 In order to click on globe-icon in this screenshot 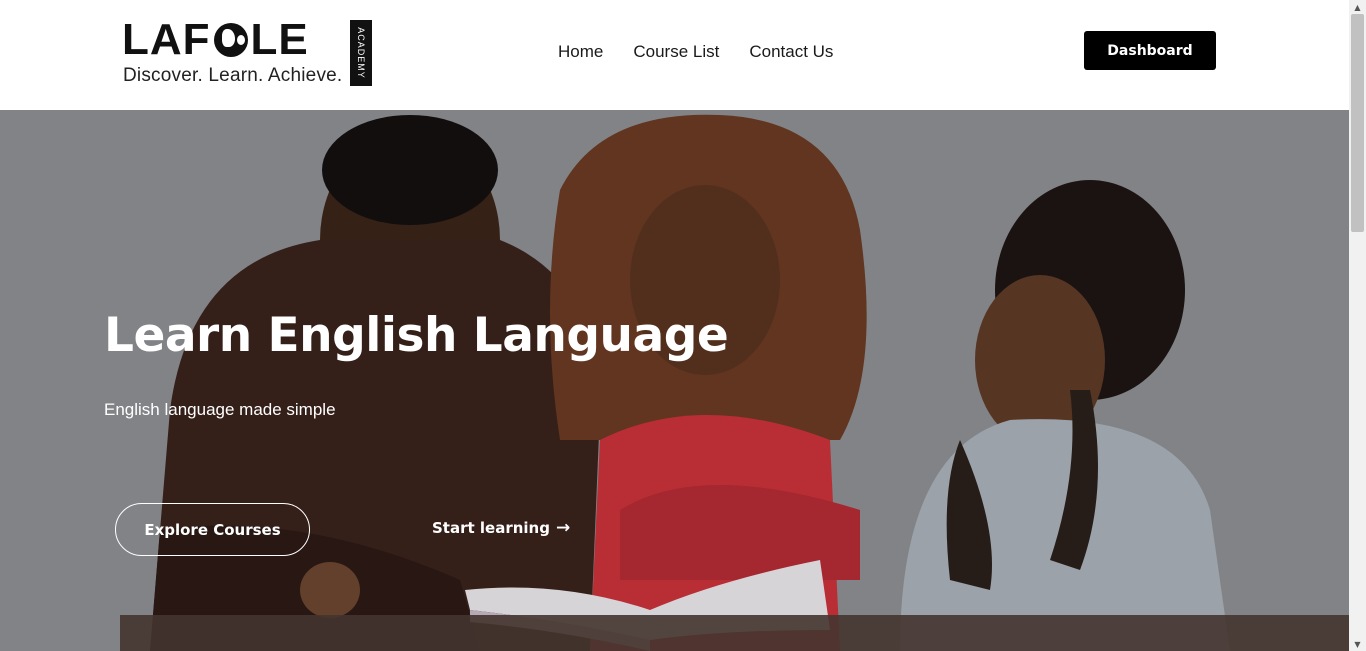, I will do `click(230, 40)`.